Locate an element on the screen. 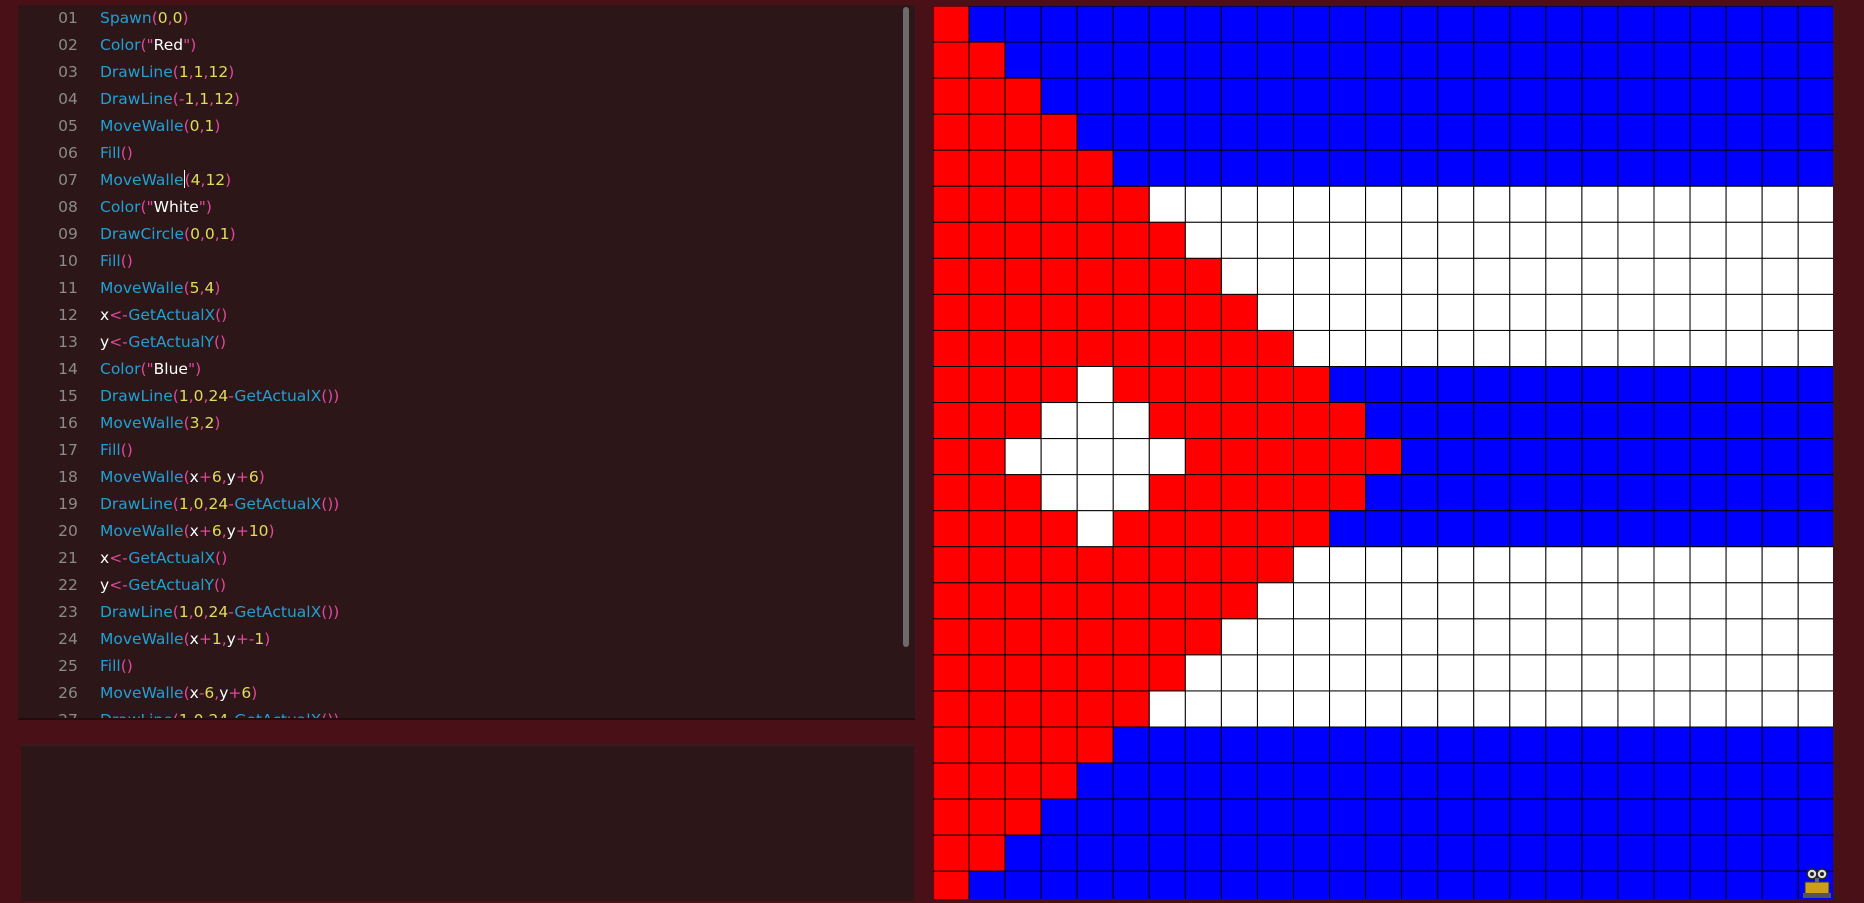 The width and height of the screenshot is (1864, 903). code-line: 02 Color("Red") is located at coordinates (456, 45).